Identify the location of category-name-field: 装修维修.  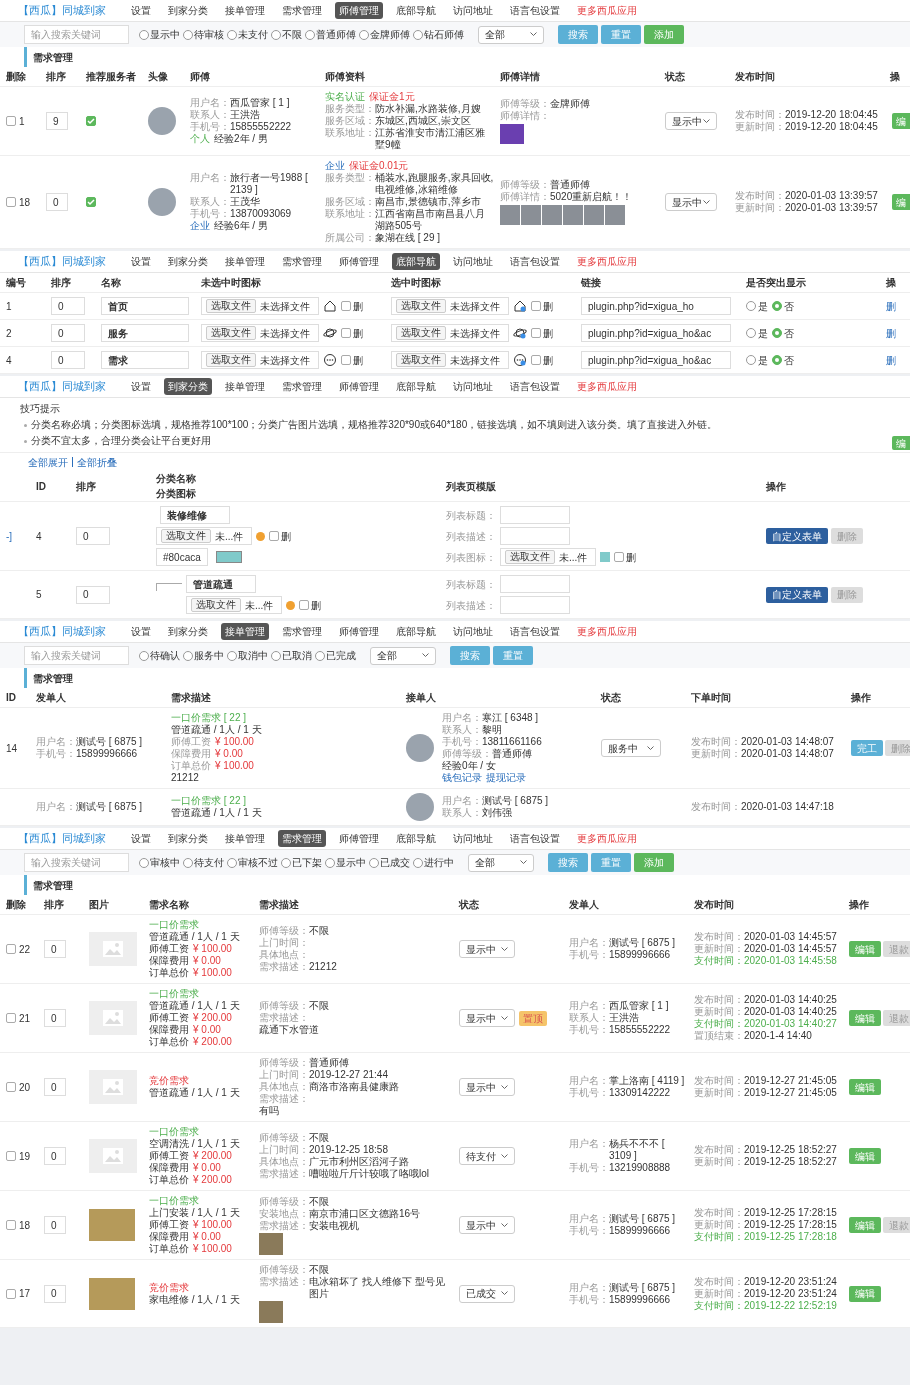
(195, 515).